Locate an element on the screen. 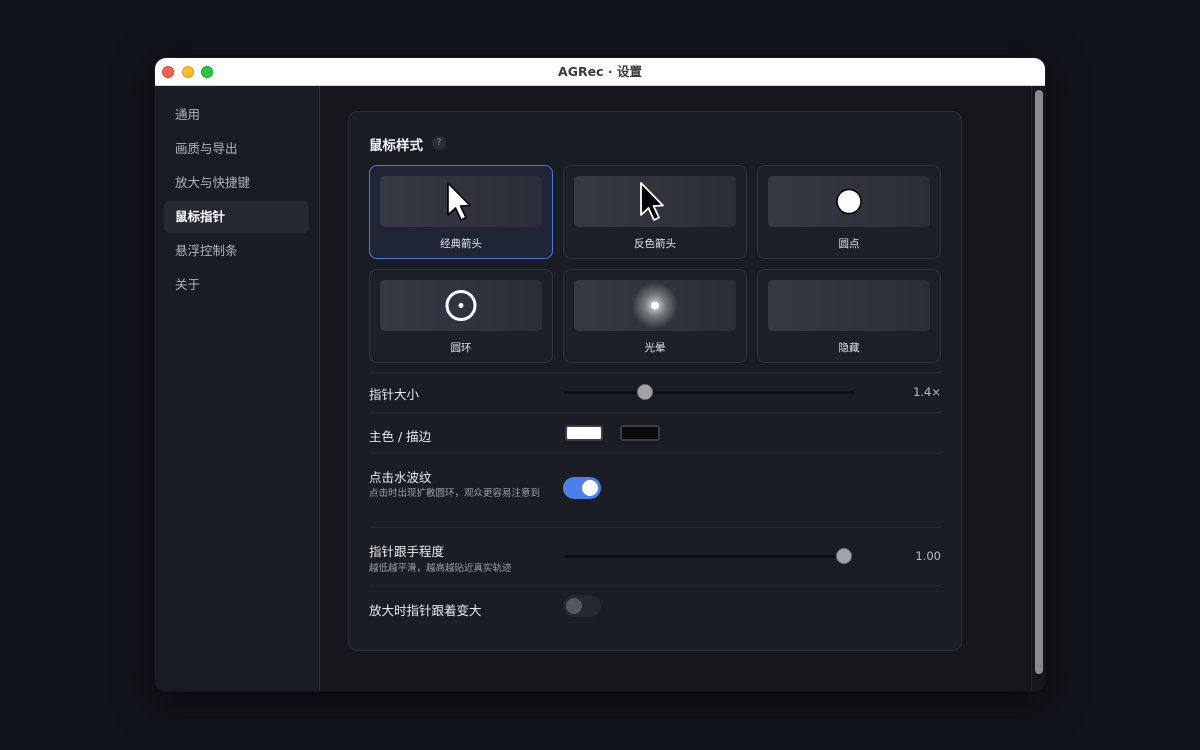  style-option-classic-arrow: 经典箭头 is located at coordinates (461, 212).